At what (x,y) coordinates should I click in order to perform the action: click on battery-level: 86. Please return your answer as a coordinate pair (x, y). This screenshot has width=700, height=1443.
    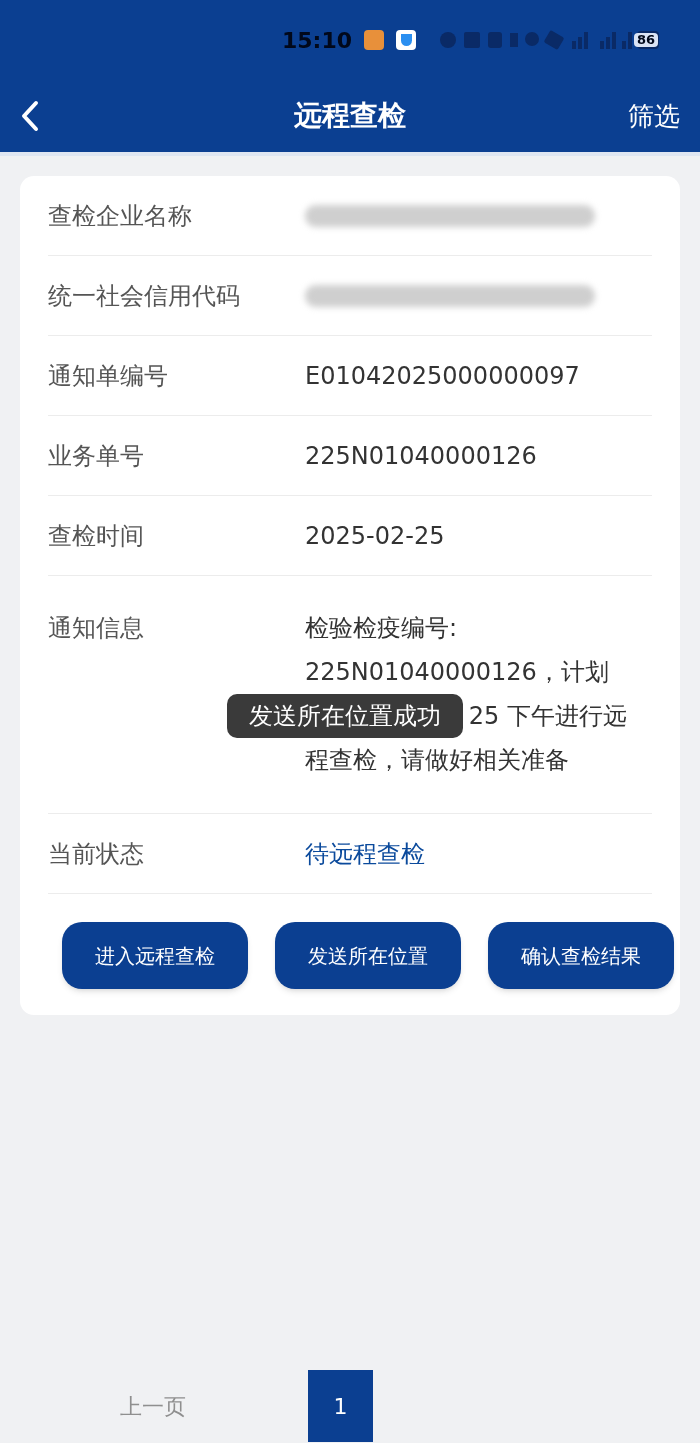
    Looking at the image, I should click on (646, 40).